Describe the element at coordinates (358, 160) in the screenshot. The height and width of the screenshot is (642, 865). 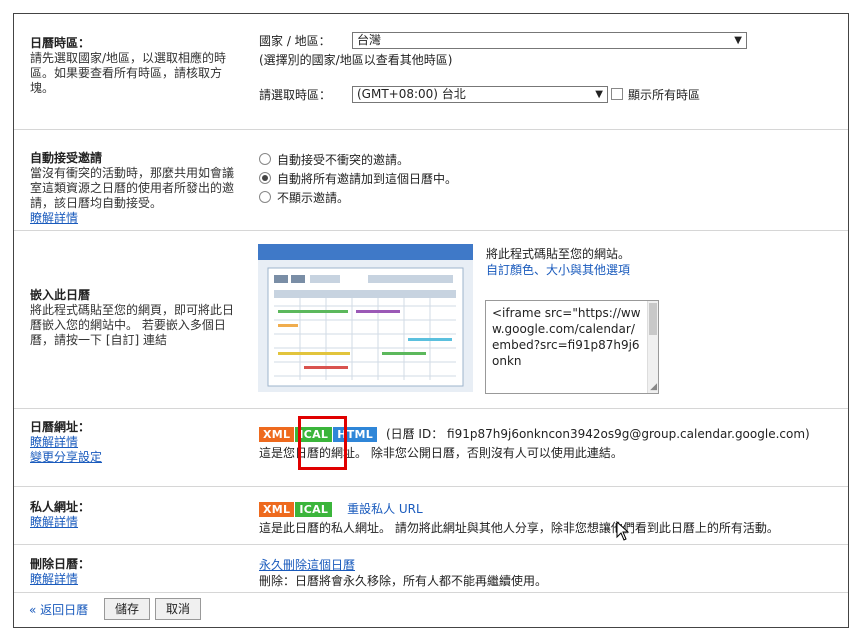
I see `auto-accept-option: 自動接受不衝突的邀請。` at that location.